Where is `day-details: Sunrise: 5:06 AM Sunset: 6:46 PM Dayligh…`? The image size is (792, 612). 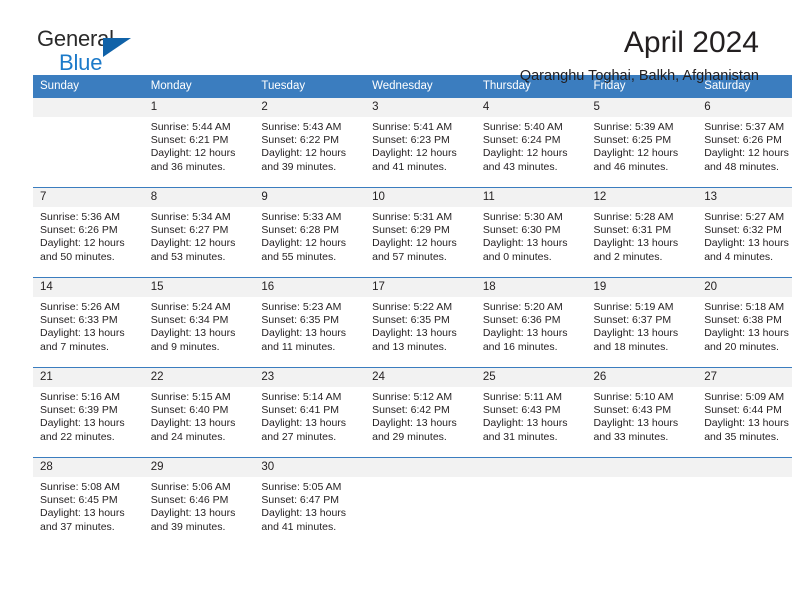 day-details: Sunrise: 5:06 AM Sunset: 6:46 PM Dayligh… is located at coordinates (199, 505).